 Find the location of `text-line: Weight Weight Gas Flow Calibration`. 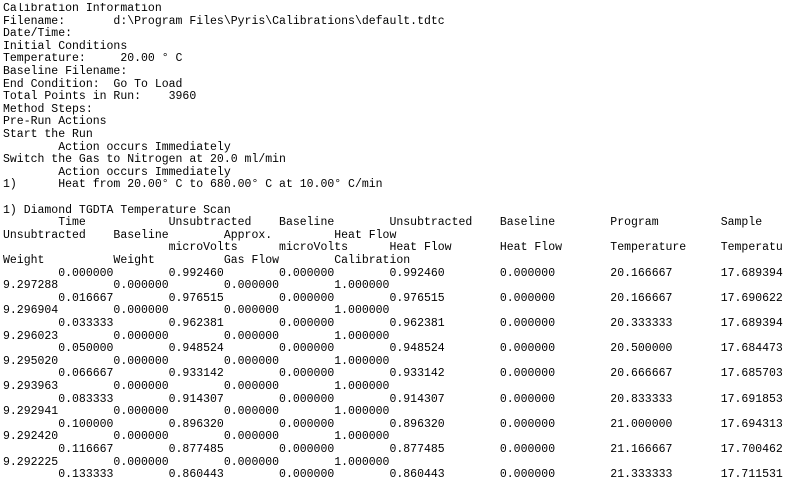

text-line: Weight Weight Gas Flow Calibration is located at coordinates (207, 260).